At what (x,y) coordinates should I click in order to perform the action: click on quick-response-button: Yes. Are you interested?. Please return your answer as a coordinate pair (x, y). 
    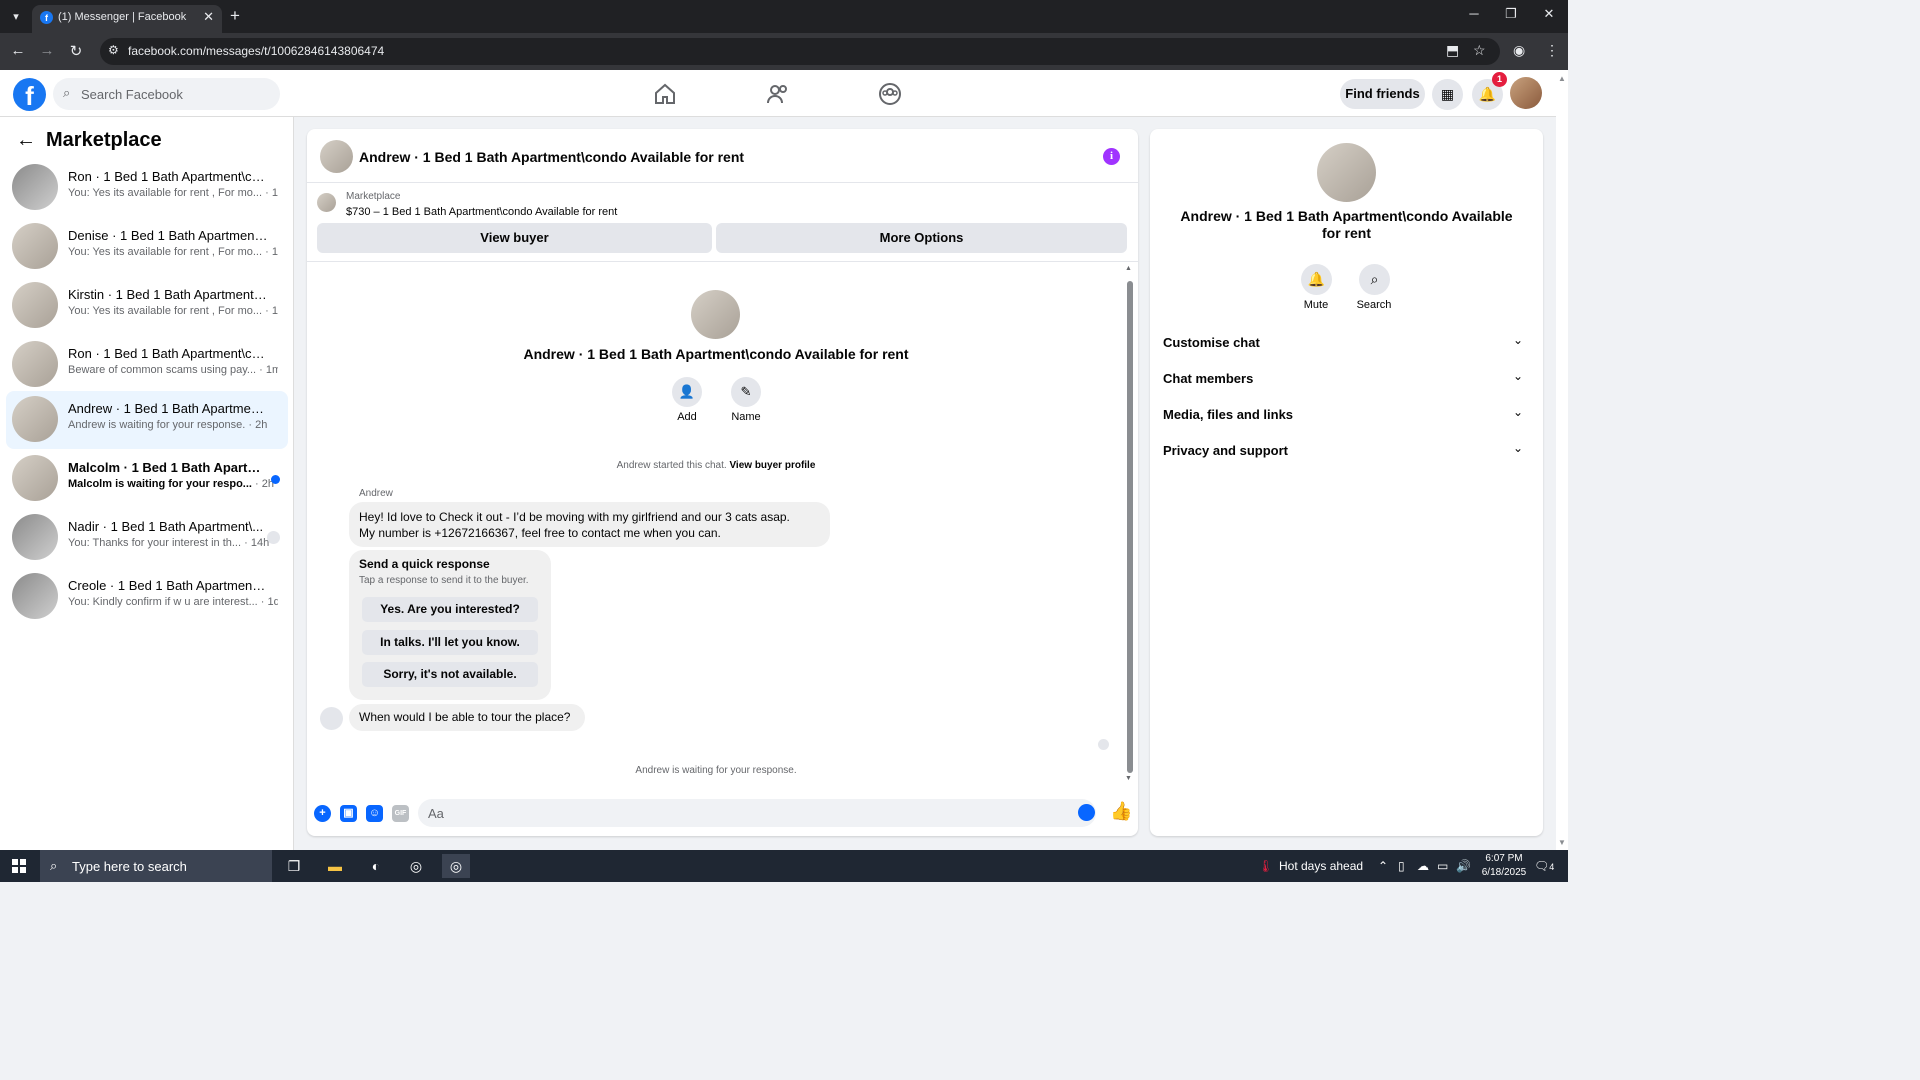
    Looking at the image, I should click on (450, 609).